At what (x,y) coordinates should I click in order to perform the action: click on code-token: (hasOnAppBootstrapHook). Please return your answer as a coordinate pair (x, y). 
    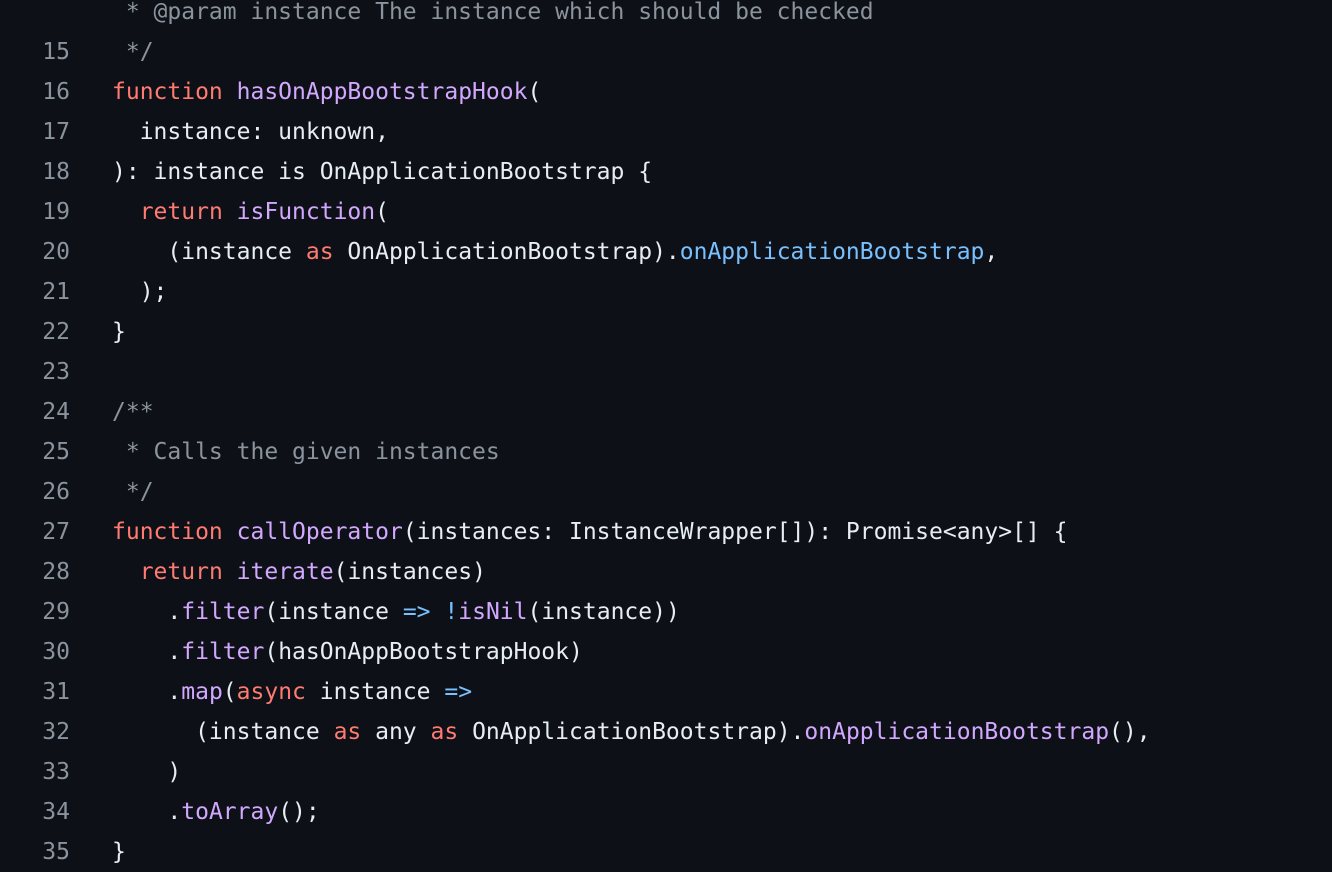
    Looking at the image, I should click on (423, 652).